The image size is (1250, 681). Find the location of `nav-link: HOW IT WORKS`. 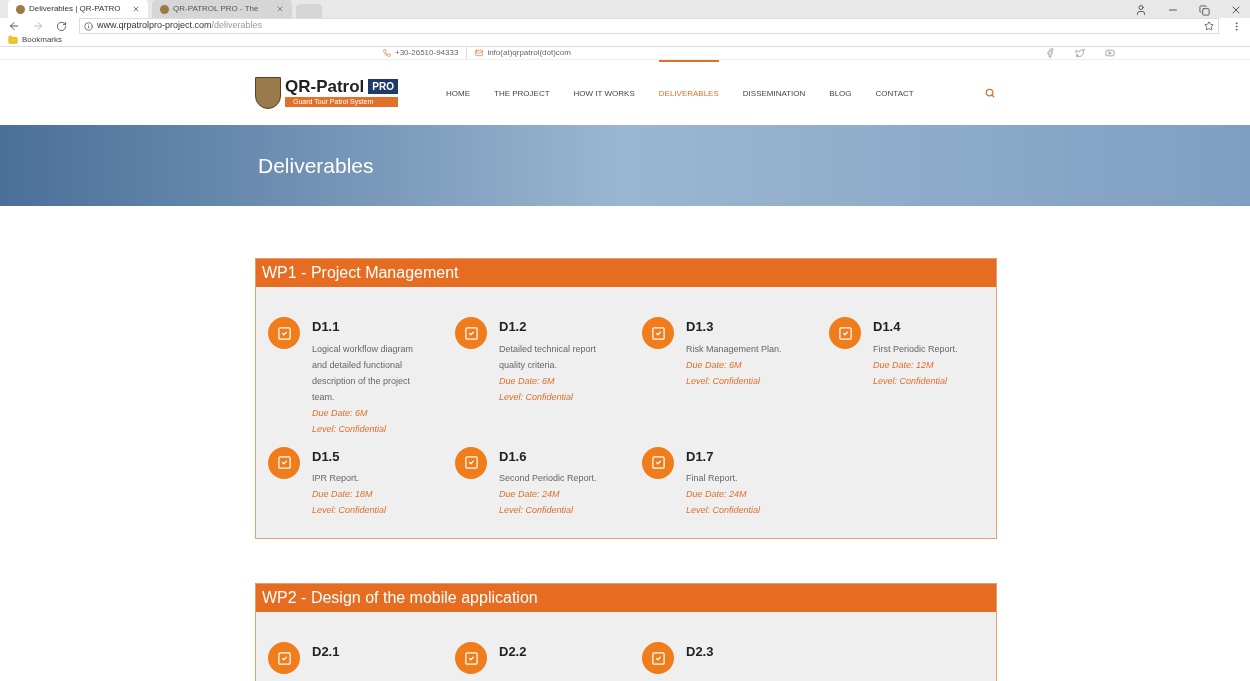

nav-link: HOW IT WORKS is located at coordinates (604, 92).